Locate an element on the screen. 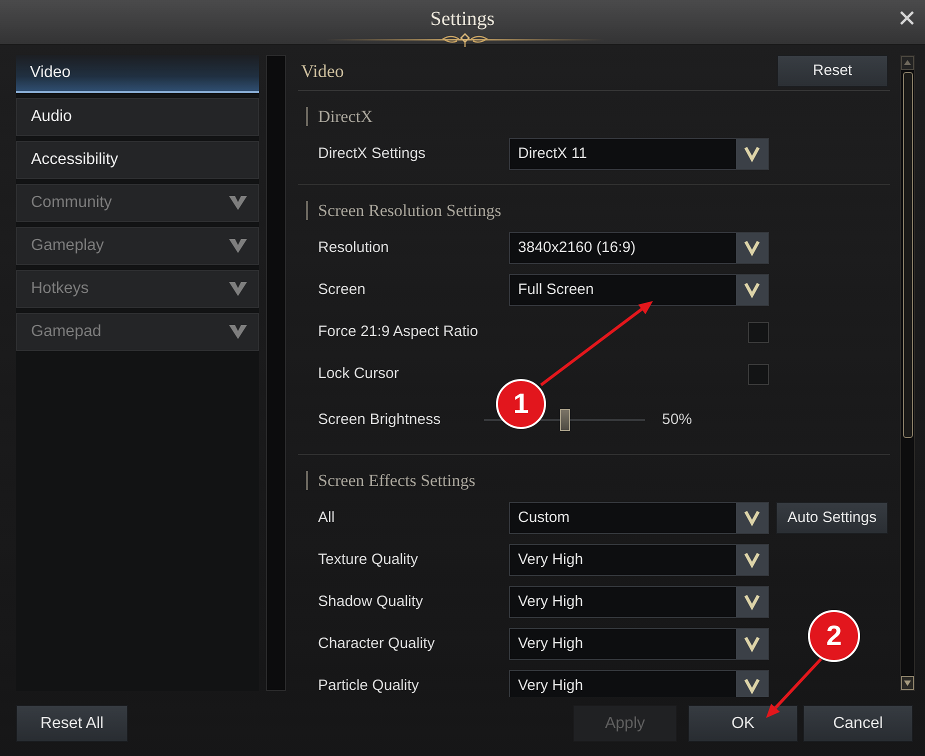 This screenshot has height=756, width=925. reset-button: Reset is located at coordinates (832, 71).